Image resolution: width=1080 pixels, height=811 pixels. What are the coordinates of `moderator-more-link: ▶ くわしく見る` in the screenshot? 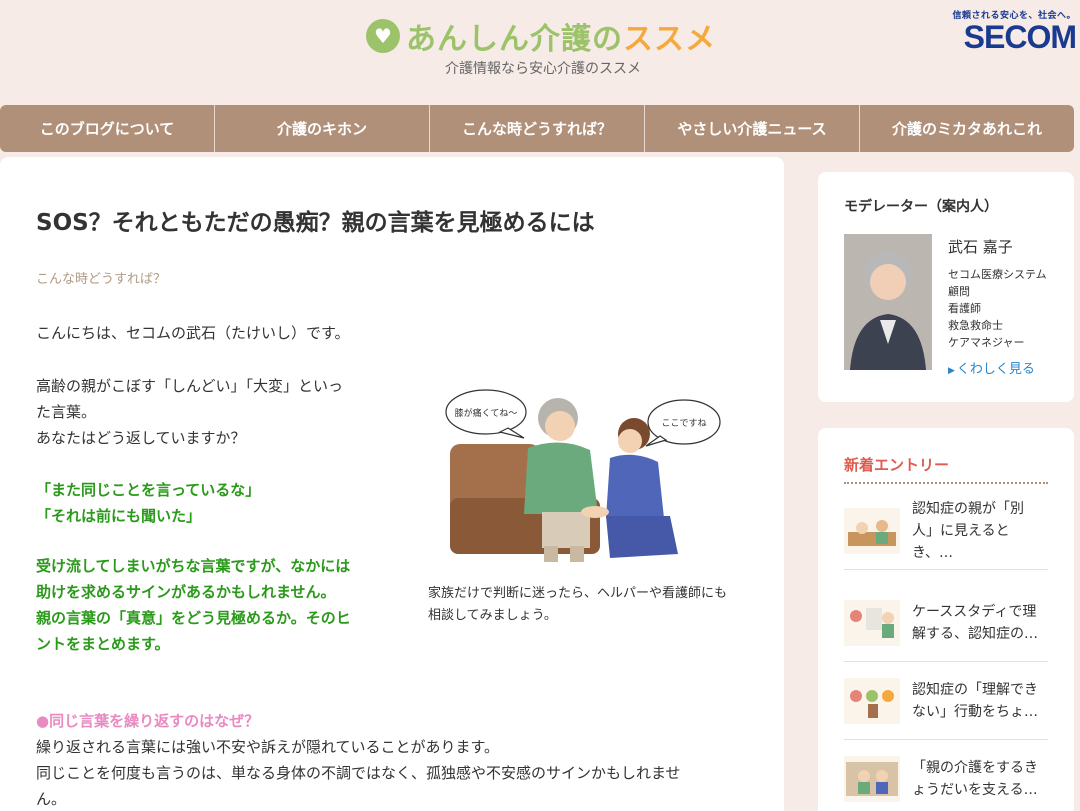 It's located at (991, 367).